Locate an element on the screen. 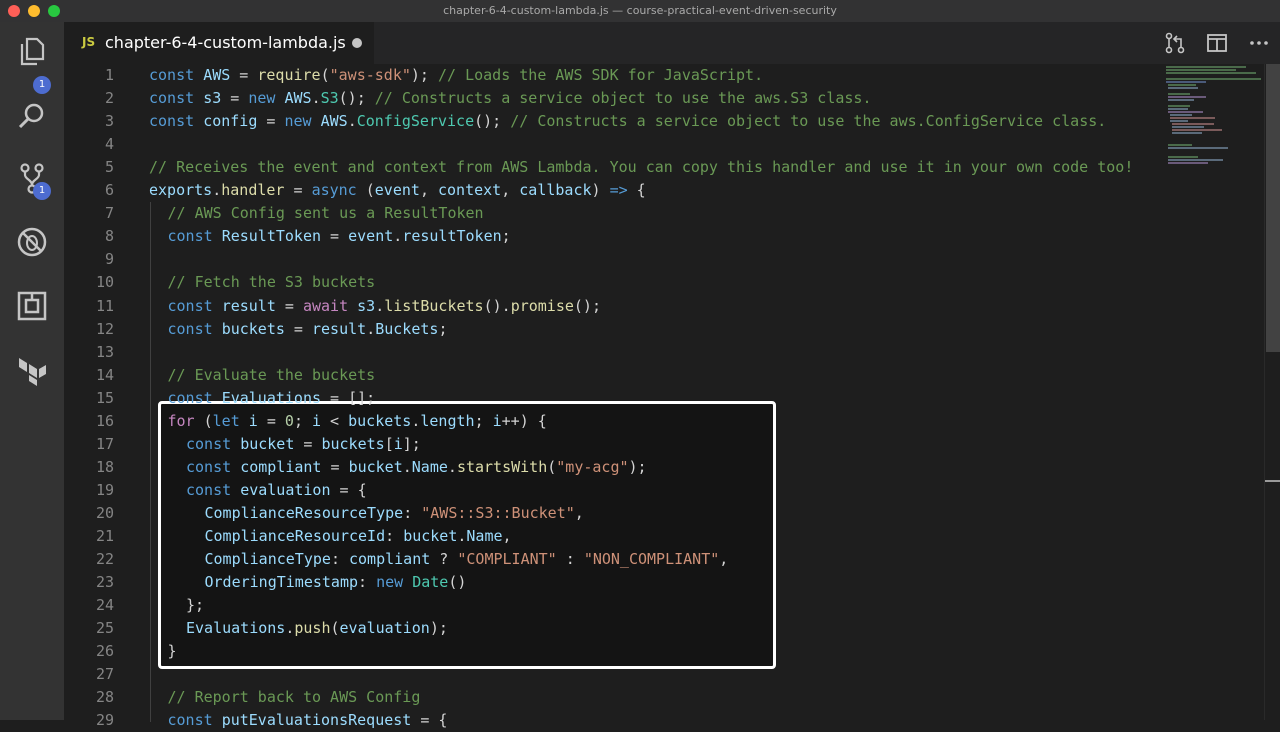 Image resolution: width=1280 pixels, height=732 pixels. code-token: : is located at coordinates (394, 536).